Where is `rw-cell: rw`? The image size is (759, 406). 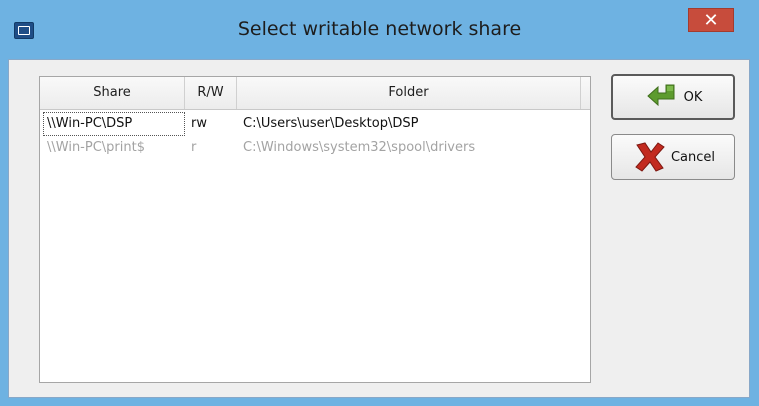 rw-cell: rw is located at coordinates (211, 124).